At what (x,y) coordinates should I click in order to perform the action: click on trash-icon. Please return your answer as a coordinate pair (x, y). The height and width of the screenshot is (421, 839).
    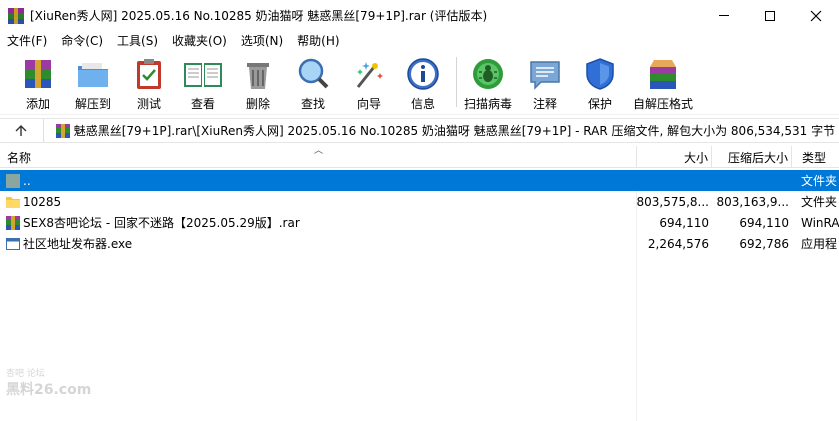
    Looking at the image, I should click on (258, 74).